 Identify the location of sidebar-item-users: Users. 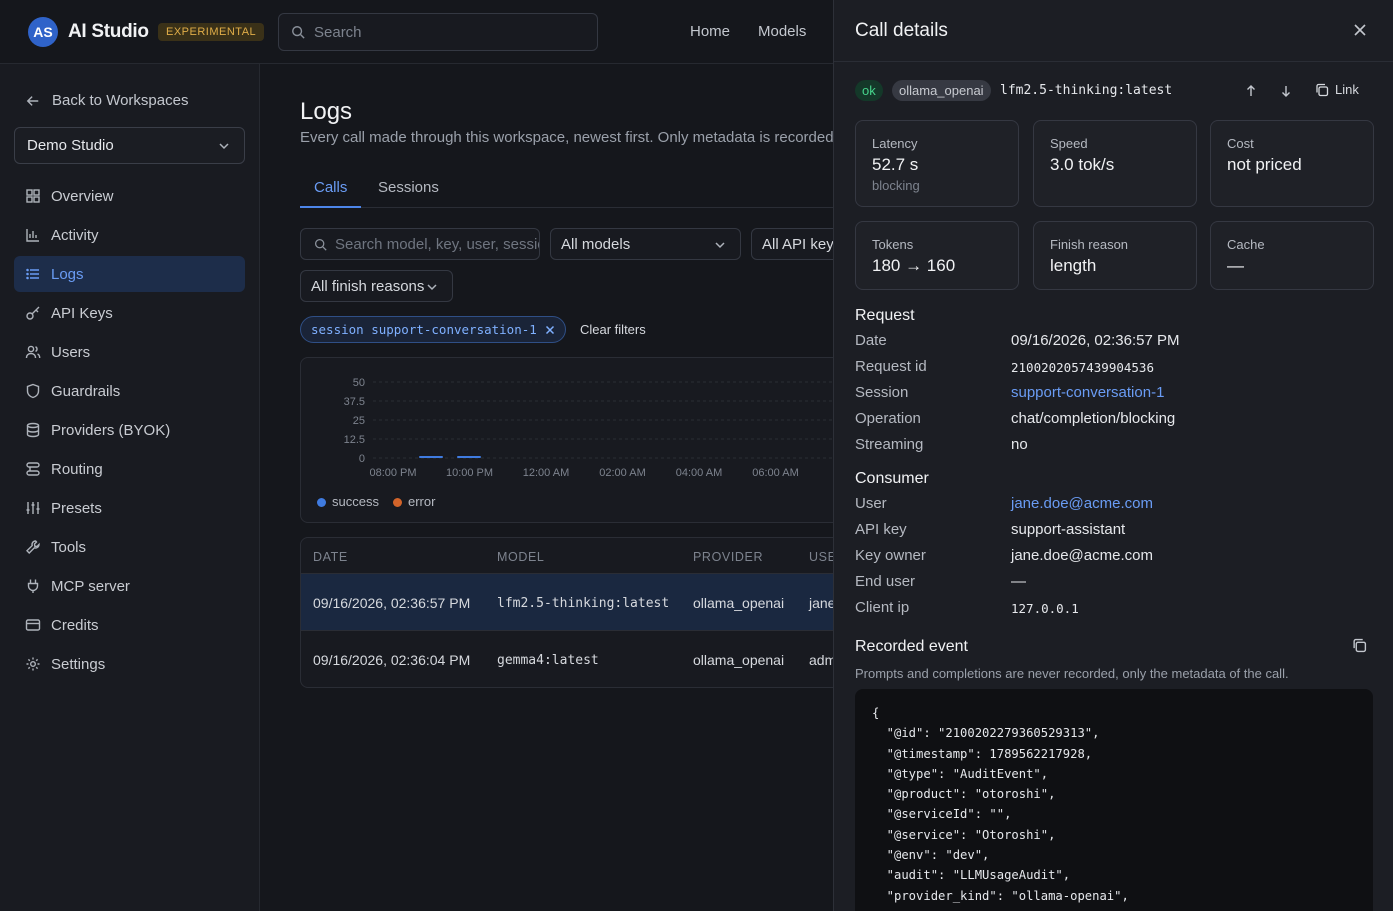
(129, 352).